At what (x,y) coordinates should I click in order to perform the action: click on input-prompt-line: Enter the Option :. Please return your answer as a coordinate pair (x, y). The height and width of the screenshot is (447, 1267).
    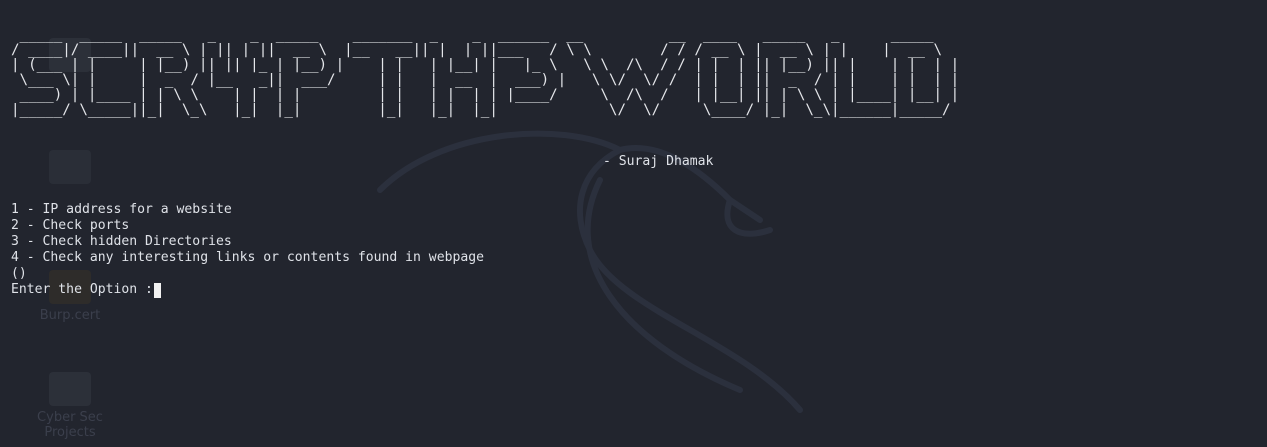
    Looking at the image, I should click on (247, 290).